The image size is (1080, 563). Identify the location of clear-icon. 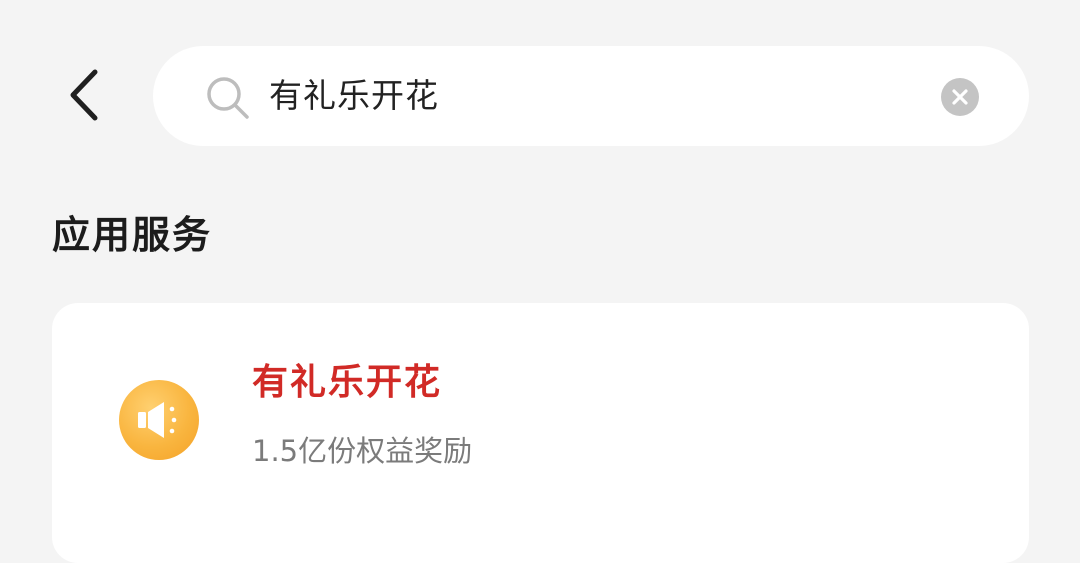
(960, 97).